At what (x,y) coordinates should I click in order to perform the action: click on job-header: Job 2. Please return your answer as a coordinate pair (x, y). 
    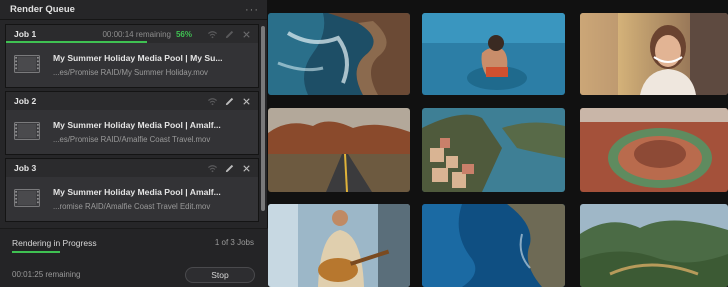
    Looking at the image, I should click on (132, 101).